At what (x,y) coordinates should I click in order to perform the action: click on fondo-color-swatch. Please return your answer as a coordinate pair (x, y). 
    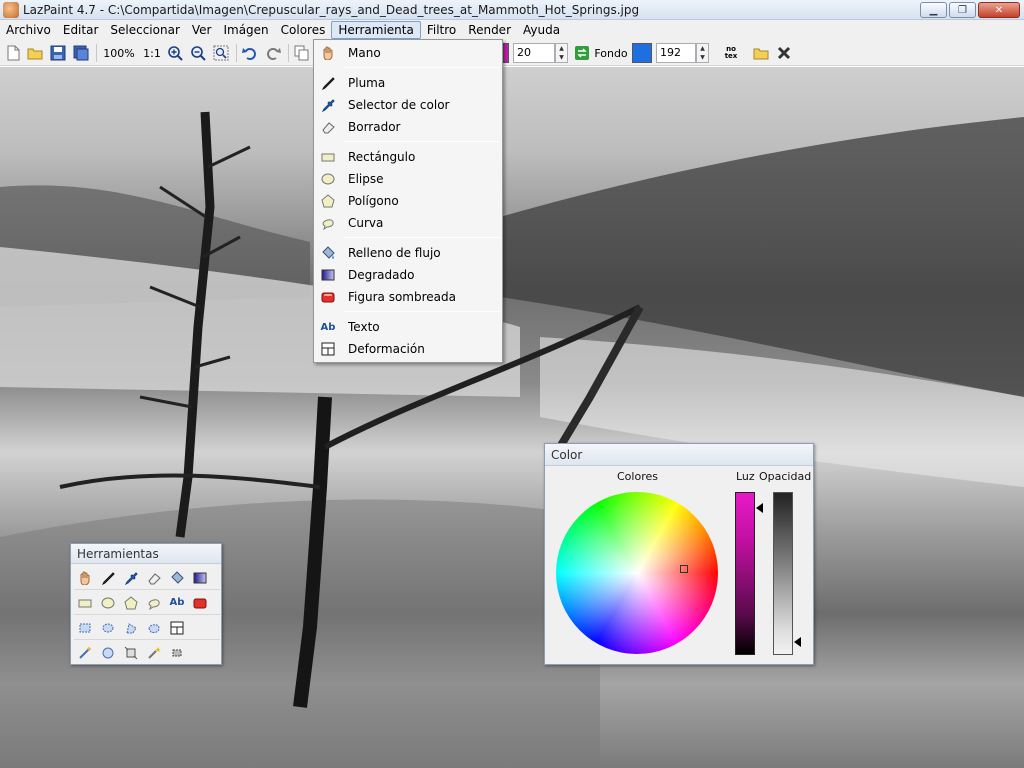
    Looking at the image, I should click on (642, 53).